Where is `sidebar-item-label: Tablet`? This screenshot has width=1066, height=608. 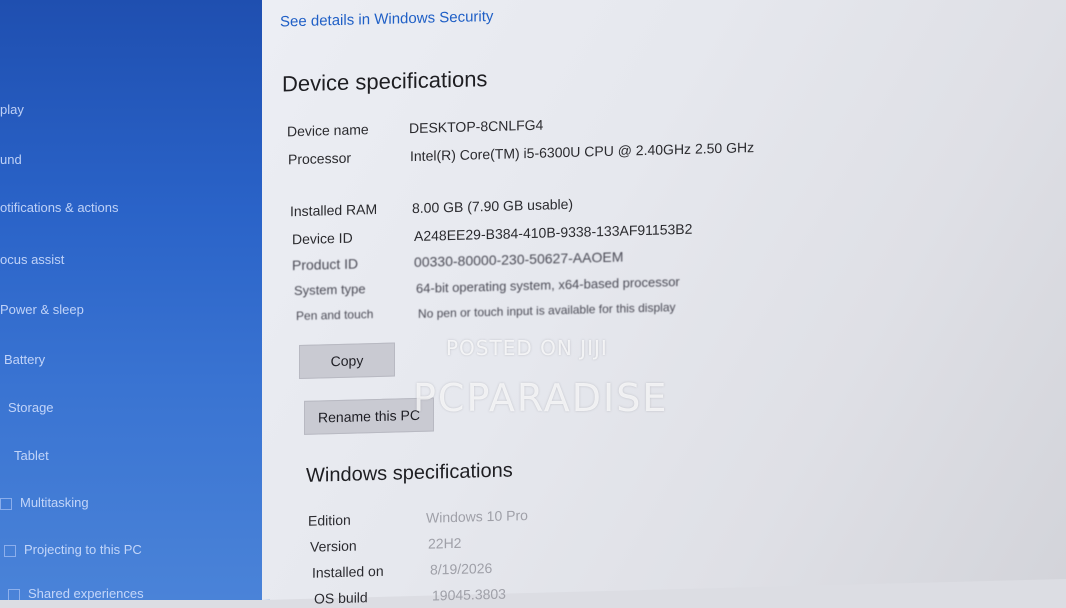
sidebar-item-label: Tablet is located at coordinates (31, 455).